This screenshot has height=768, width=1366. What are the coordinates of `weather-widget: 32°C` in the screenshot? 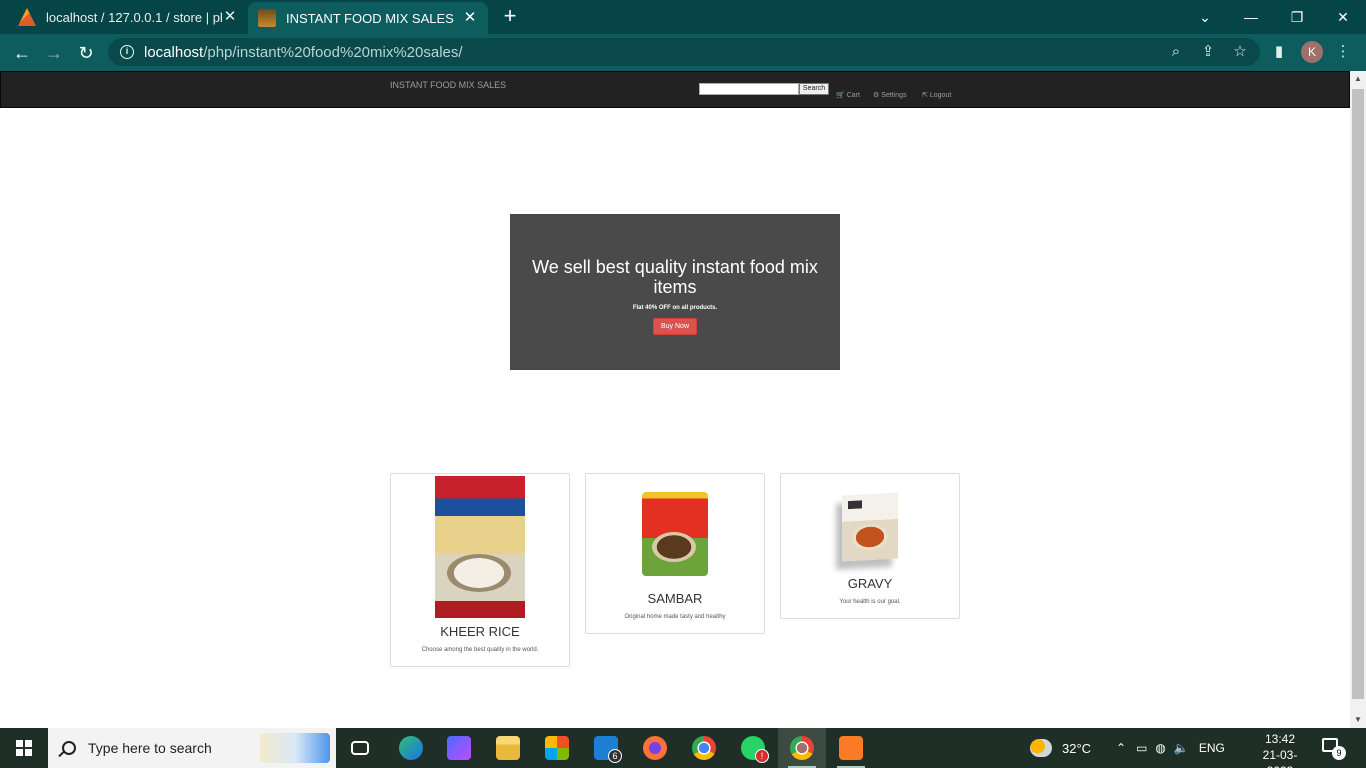 It's located at (1060, 748).